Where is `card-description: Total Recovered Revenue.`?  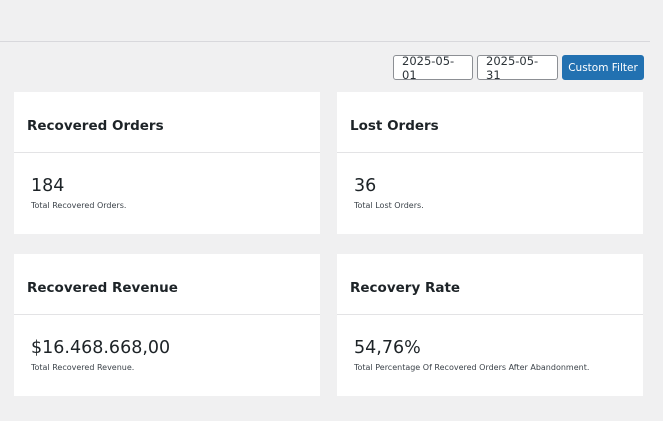 card-description: Total Recovered Revenue. is located at coordinates (83, 367).